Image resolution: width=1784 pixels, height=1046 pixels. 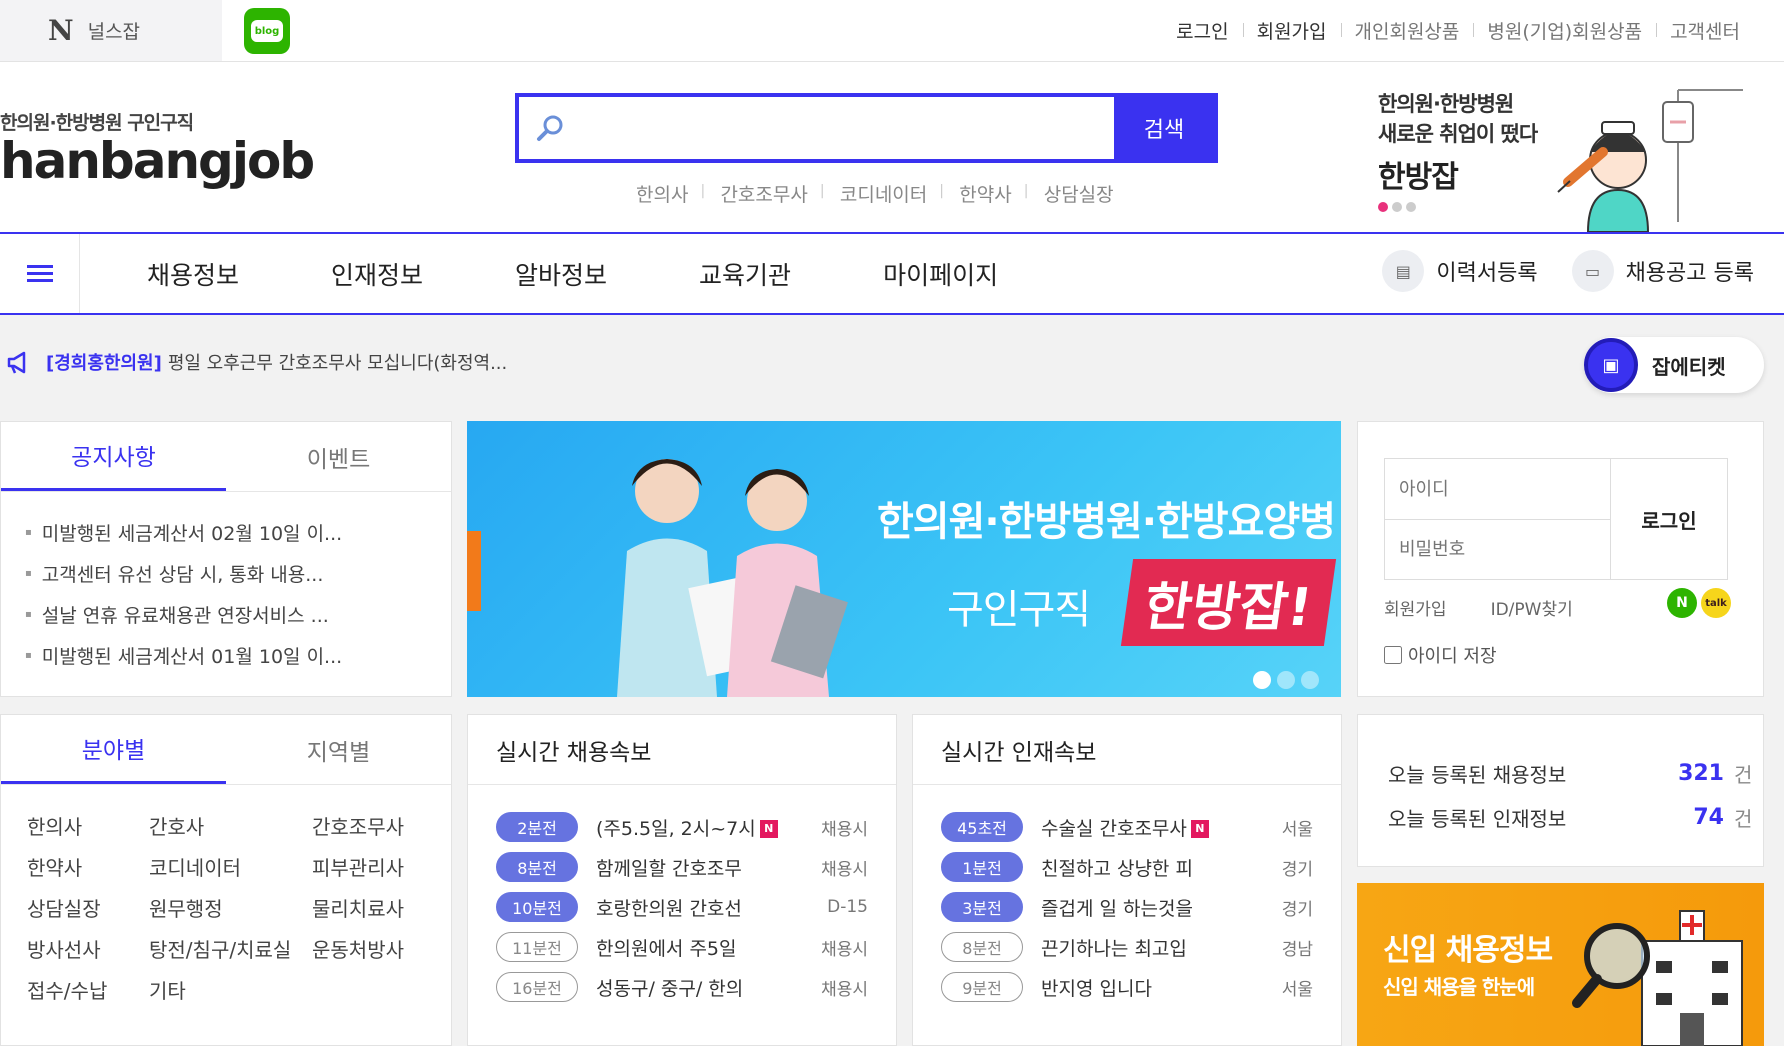 I want to click on keyword-link: 한의사, so click(x=662, y=193).